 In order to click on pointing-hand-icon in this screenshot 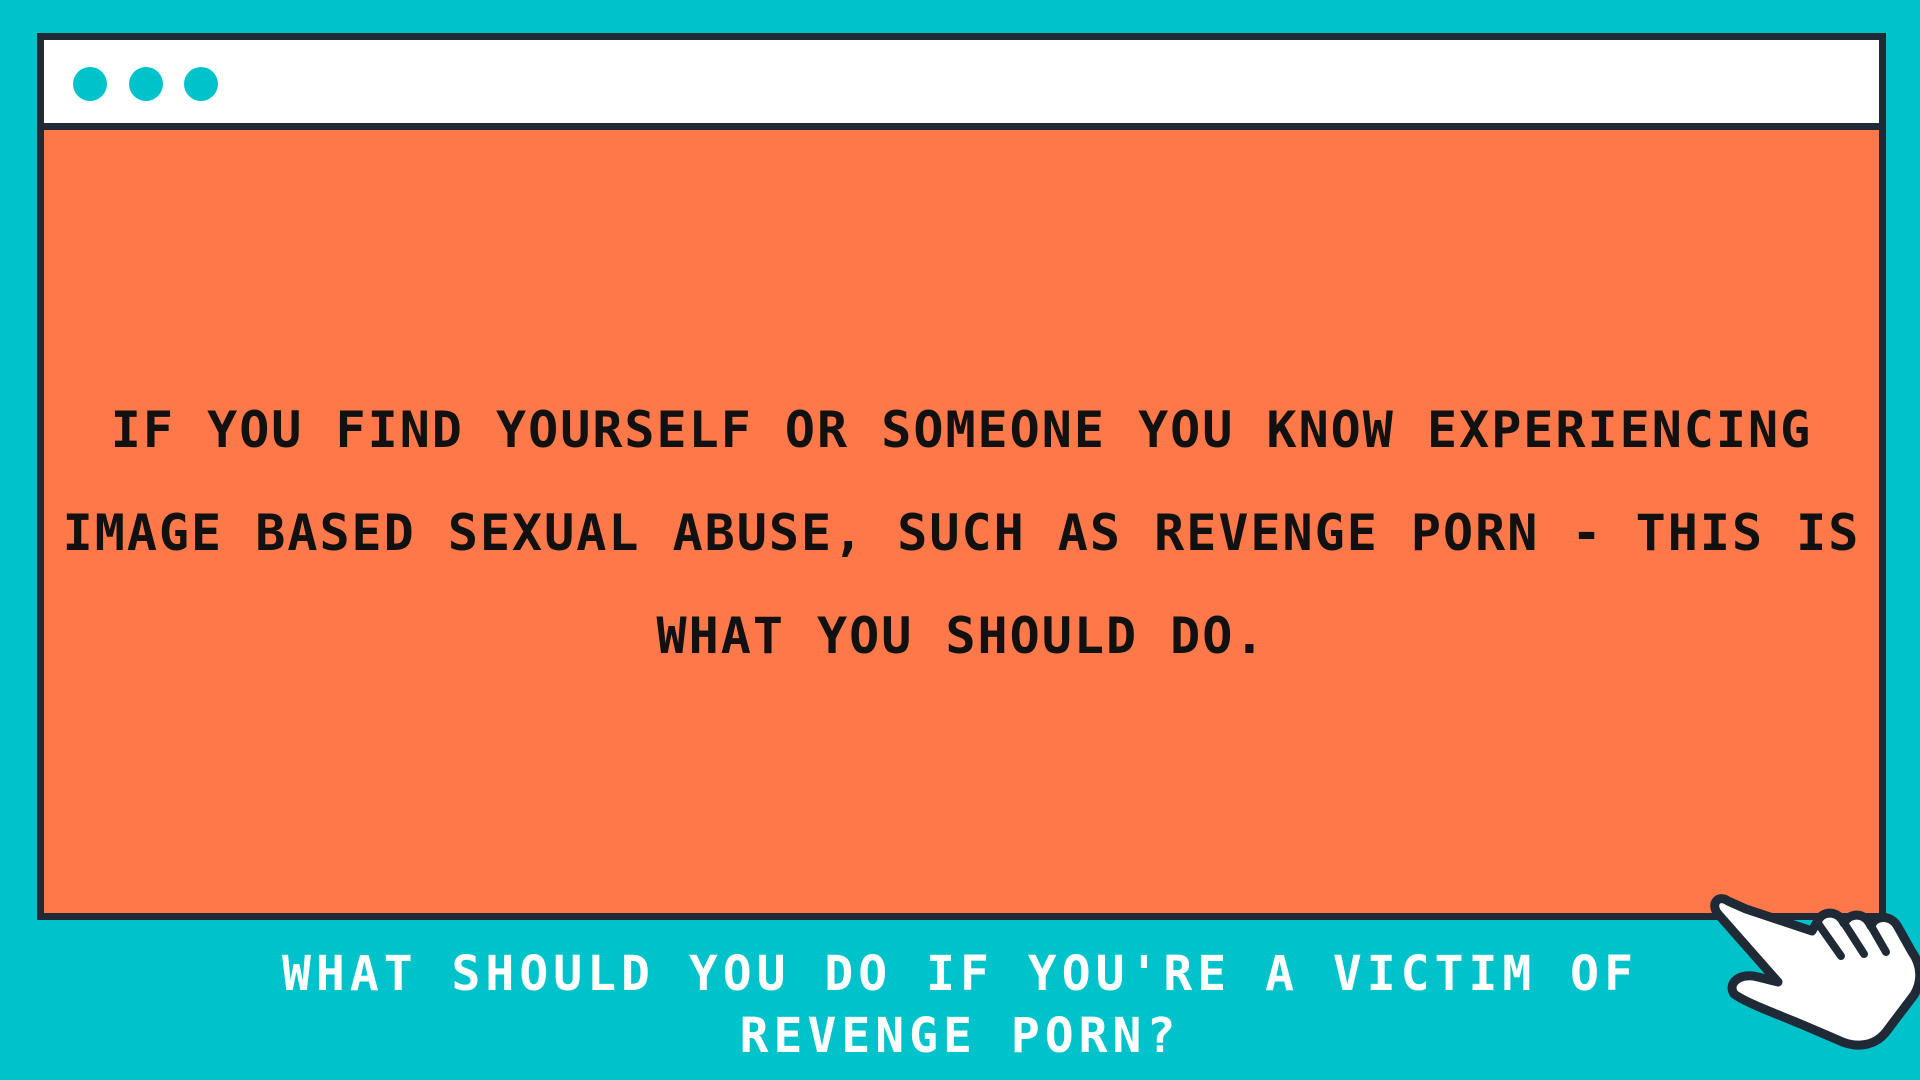, I will do `click(1815, 972)`.